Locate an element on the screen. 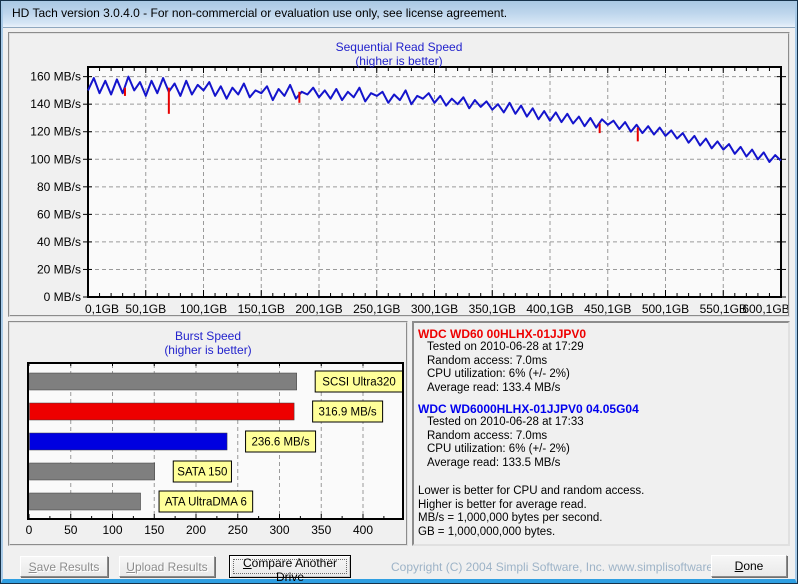 The image size is (798, 584). burst-chart-subtitle: (higher is better) is located at coordinates (208, 350).